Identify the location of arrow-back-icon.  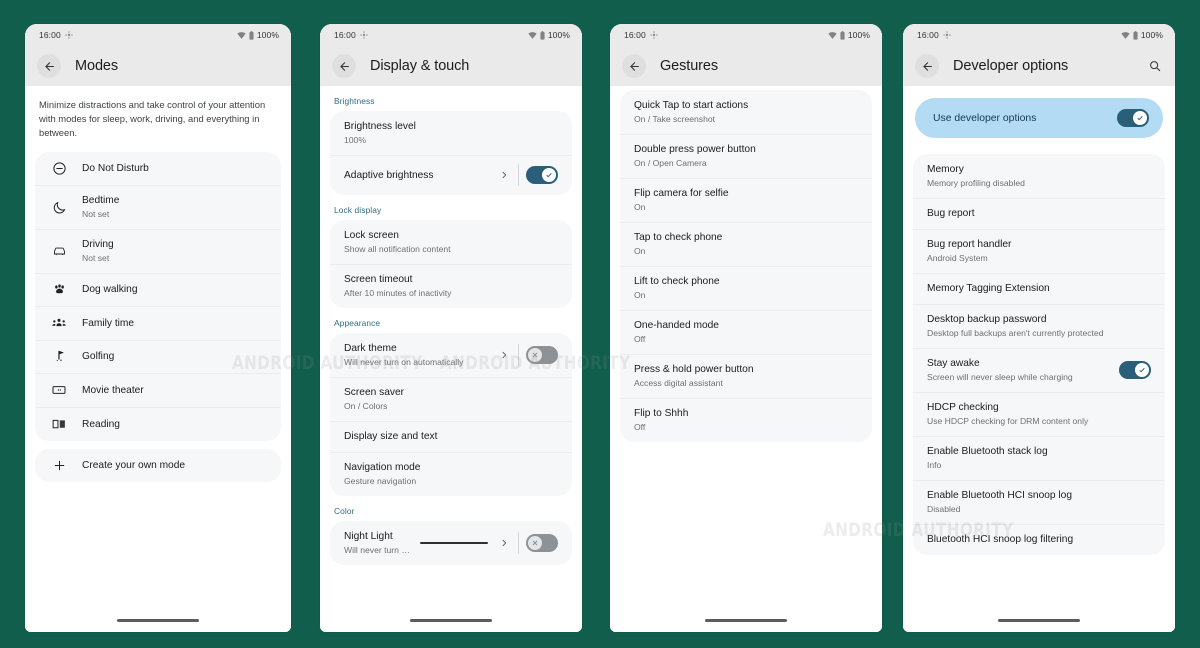
(634, 66).